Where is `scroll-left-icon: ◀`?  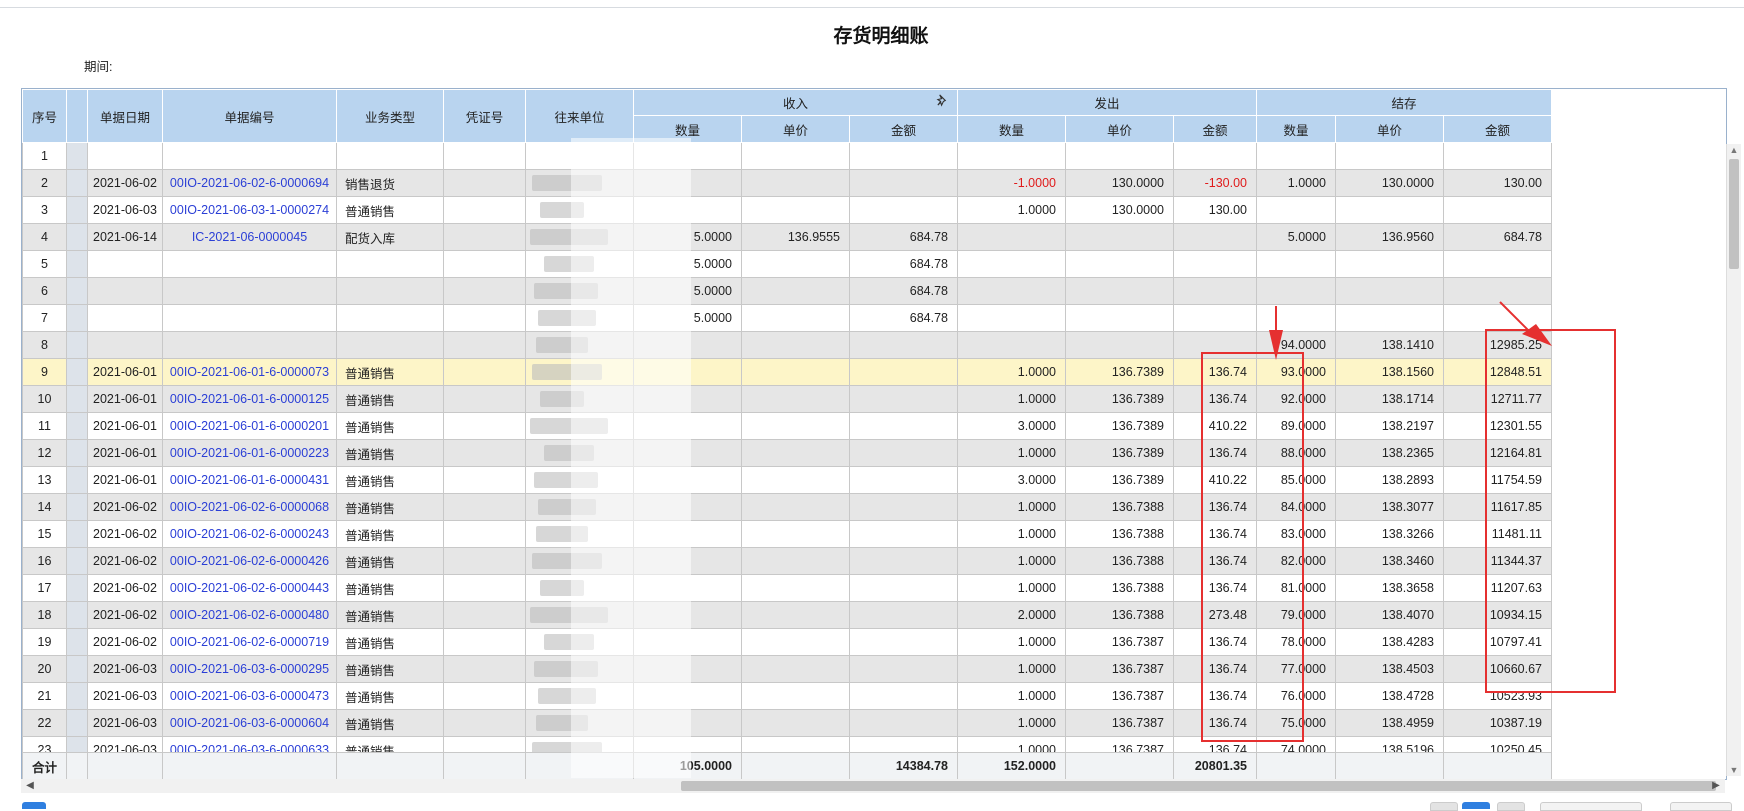
scroll-left-icon: ◀ is located at coordinates (30, 786).